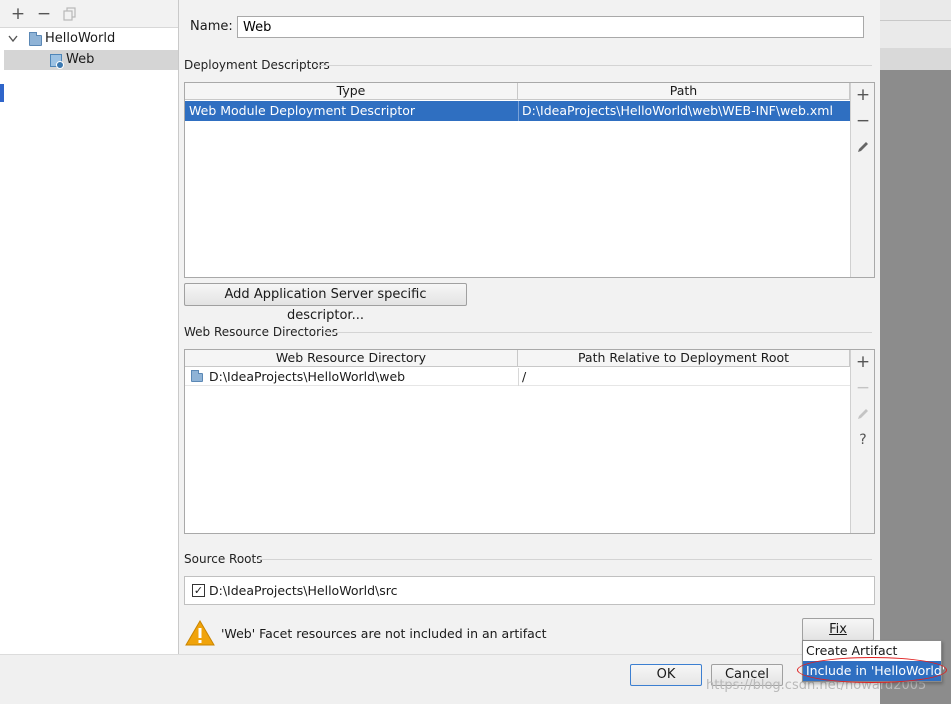  Describe the element at coordinates (200, 633) in the screenshot. I see `warning-icon` at that location.